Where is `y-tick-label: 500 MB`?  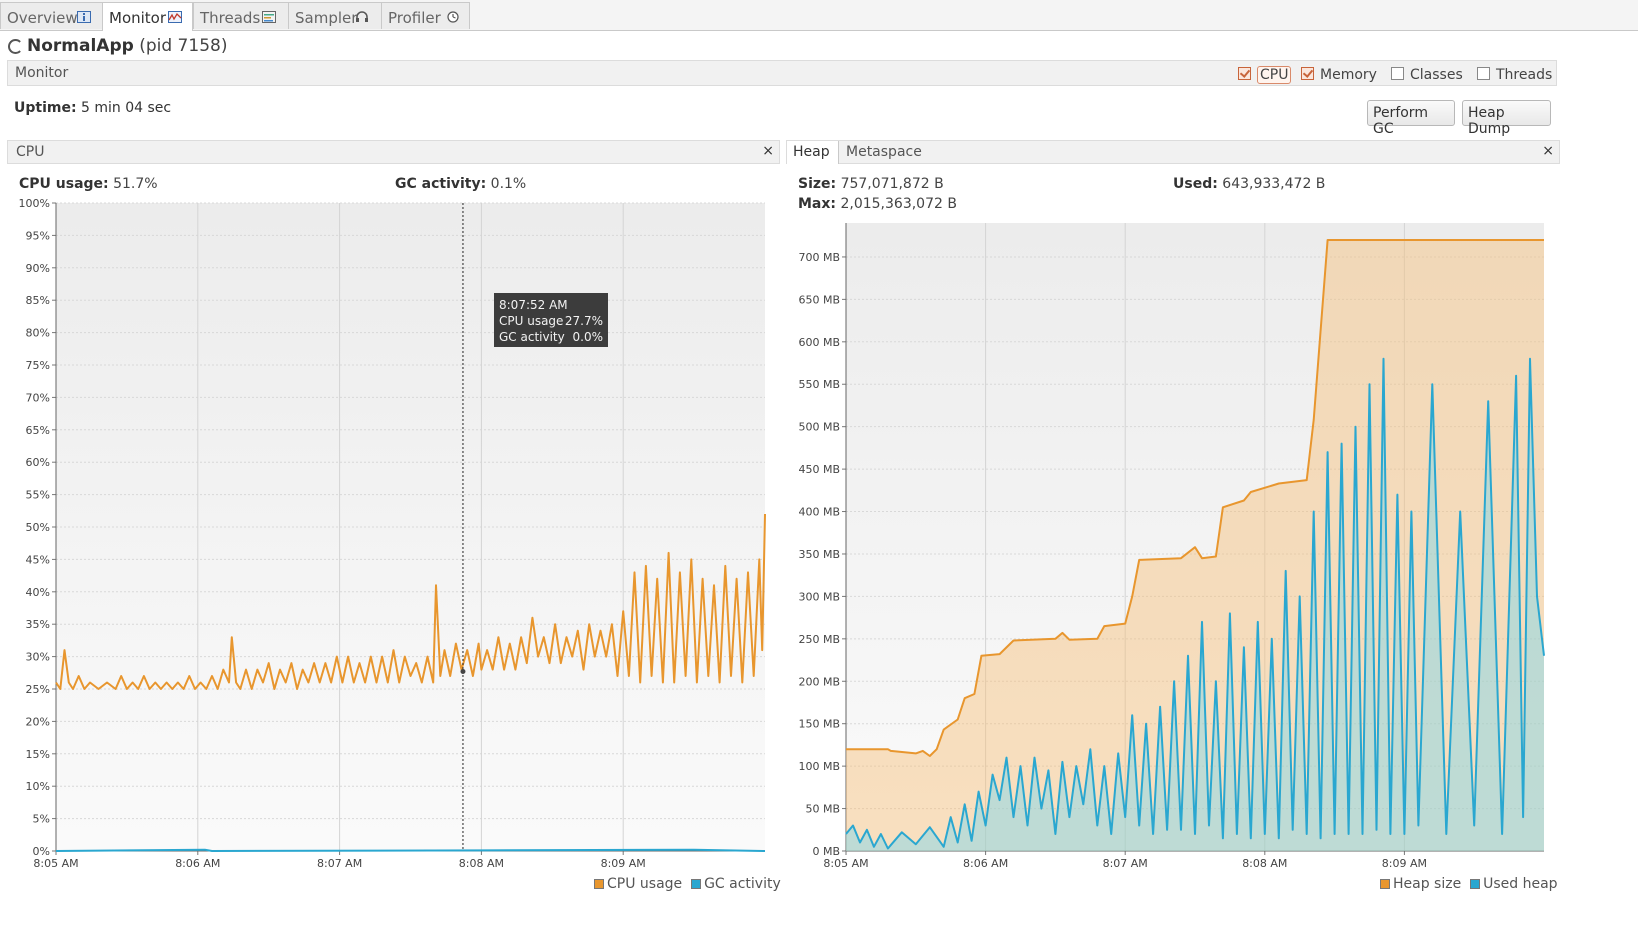 y-tick-label: 500 MB is located at coordinates (819, 427).